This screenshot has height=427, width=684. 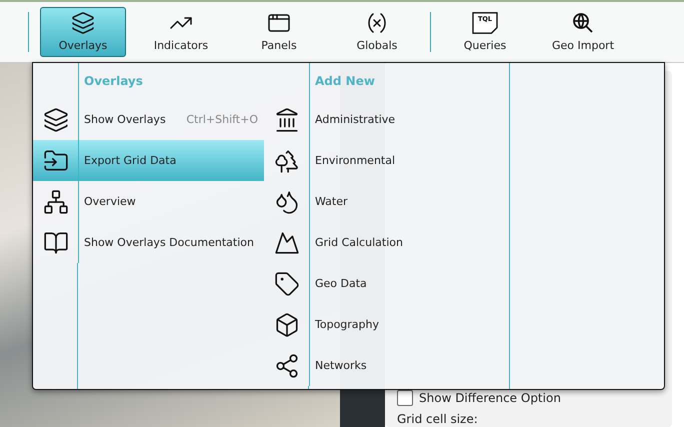 What do you see at coordinates (387, 201) in the screenshot?
I see `menu-item: Water` at bounding box center [387, 201].